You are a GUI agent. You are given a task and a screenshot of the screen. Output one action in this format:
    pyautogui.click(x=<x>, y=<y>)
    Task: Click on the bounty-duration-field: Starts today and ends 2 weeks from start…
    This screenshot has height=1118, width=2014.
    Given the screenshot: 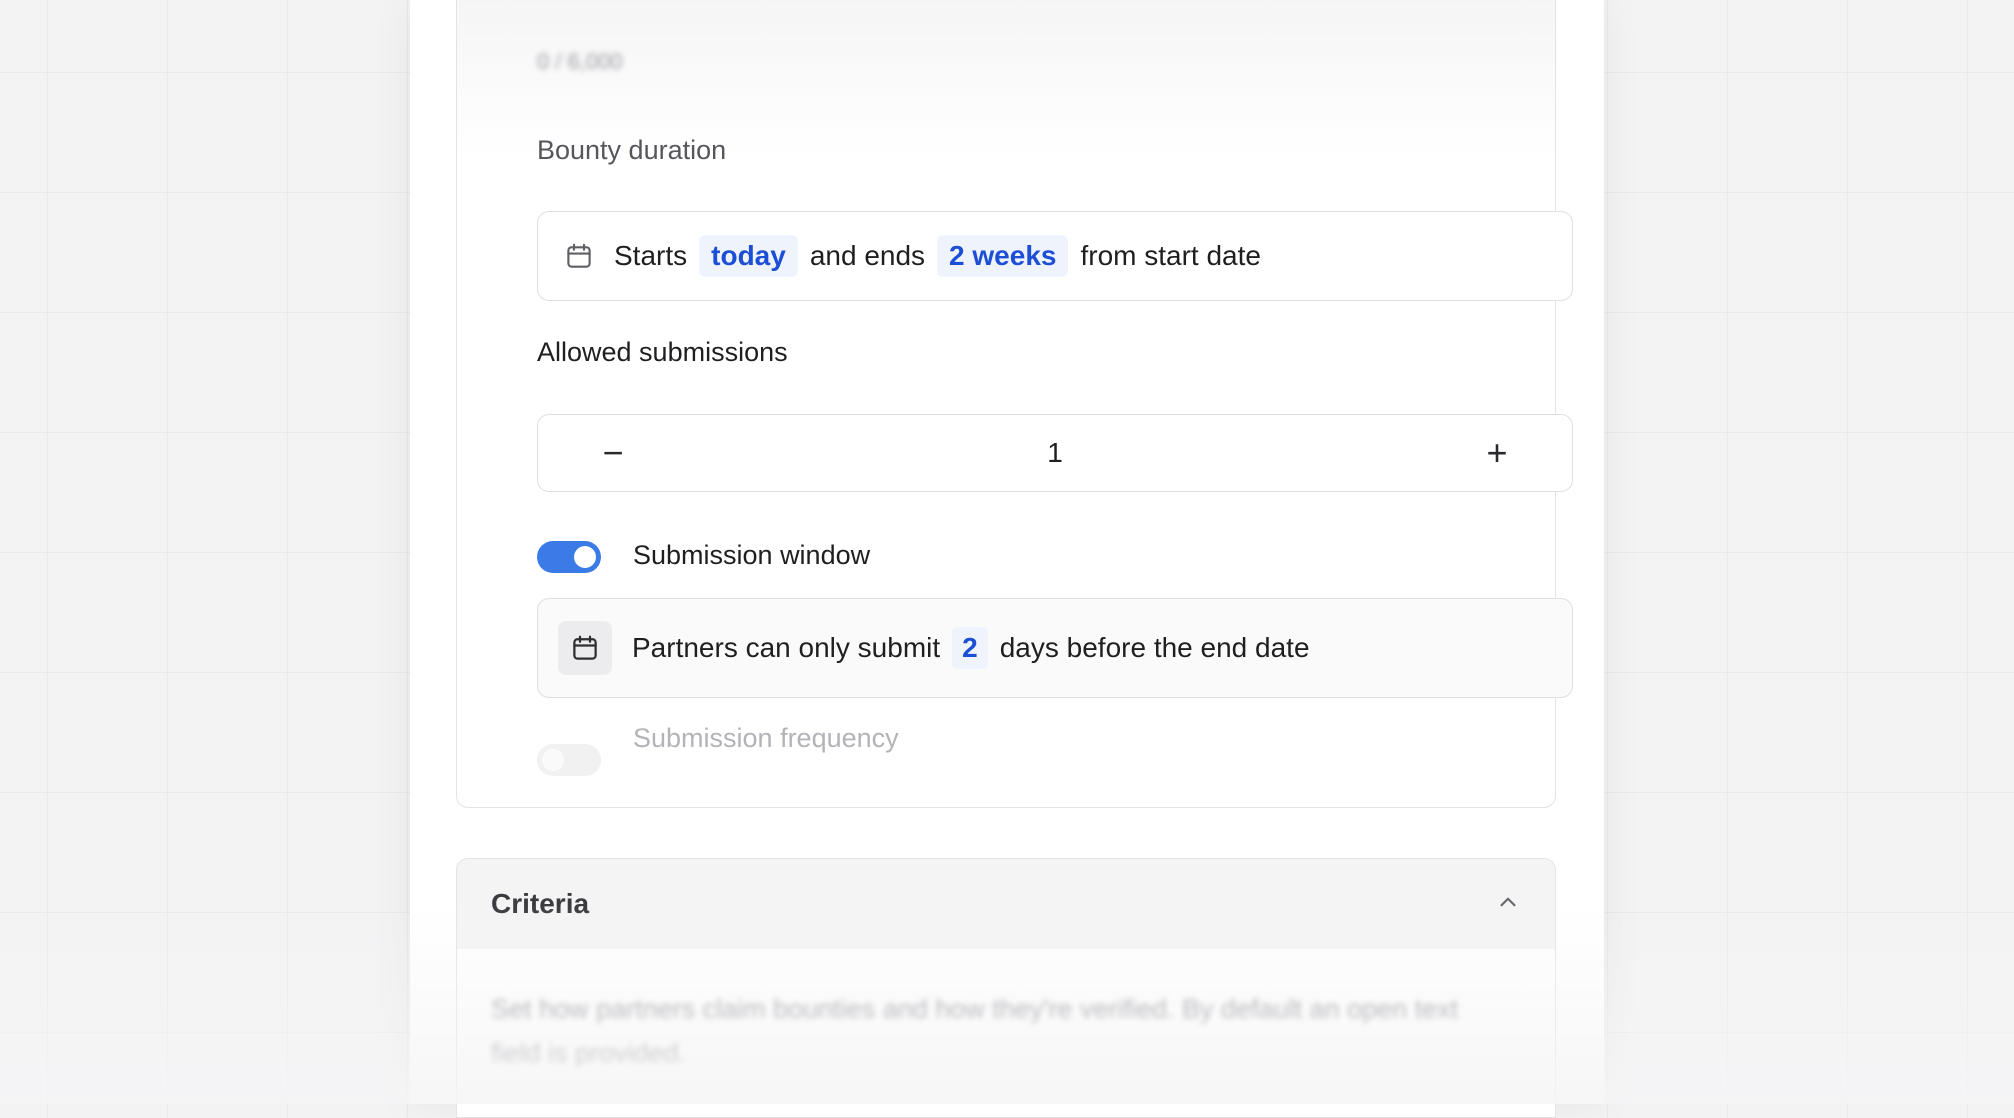 What is the action you would take?
    pyautogui.click(x=1055, y=256)
    